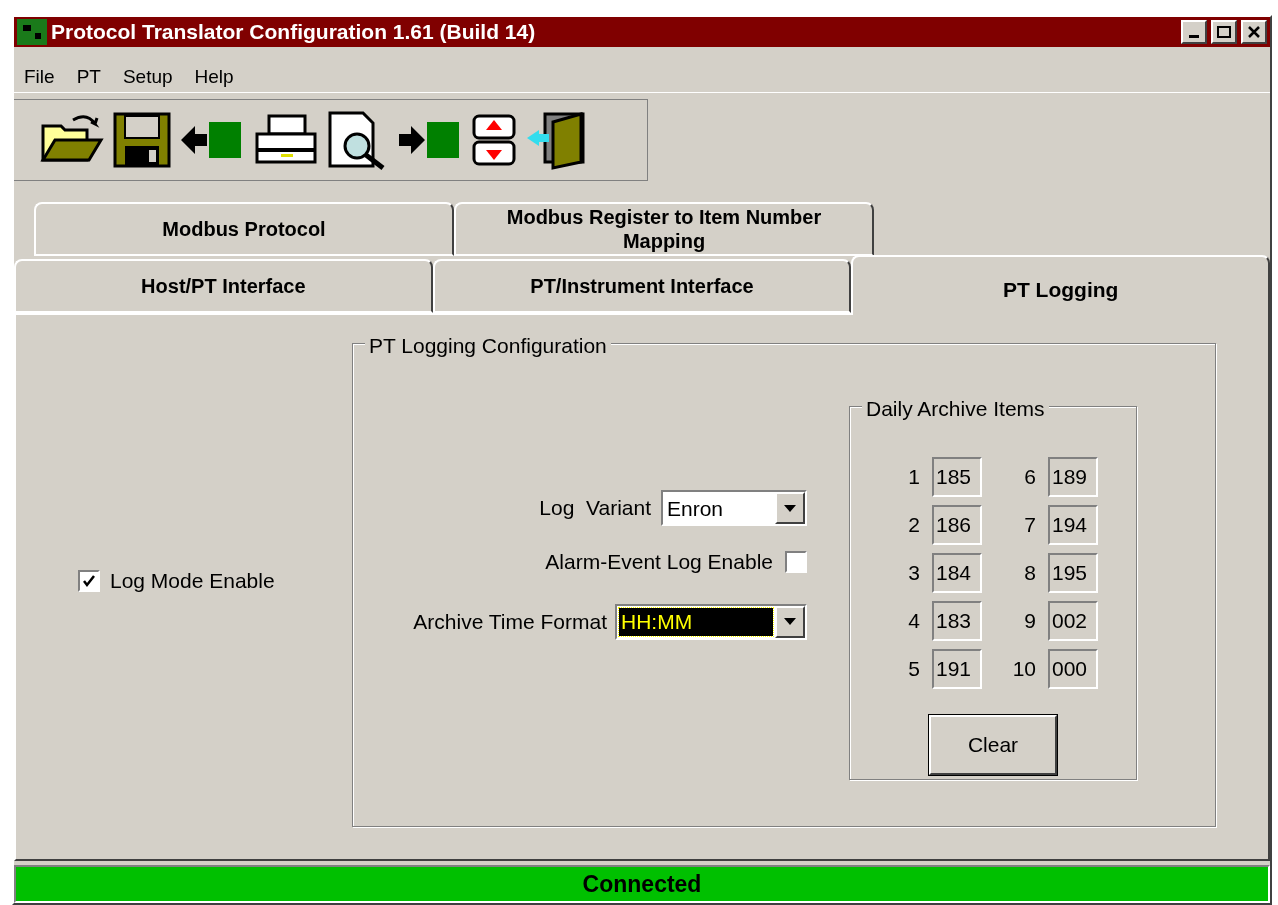 Image resolution: width=1278 pixels, height=905 pixels. I want to click on item-field: 189, so click(1073, 477).